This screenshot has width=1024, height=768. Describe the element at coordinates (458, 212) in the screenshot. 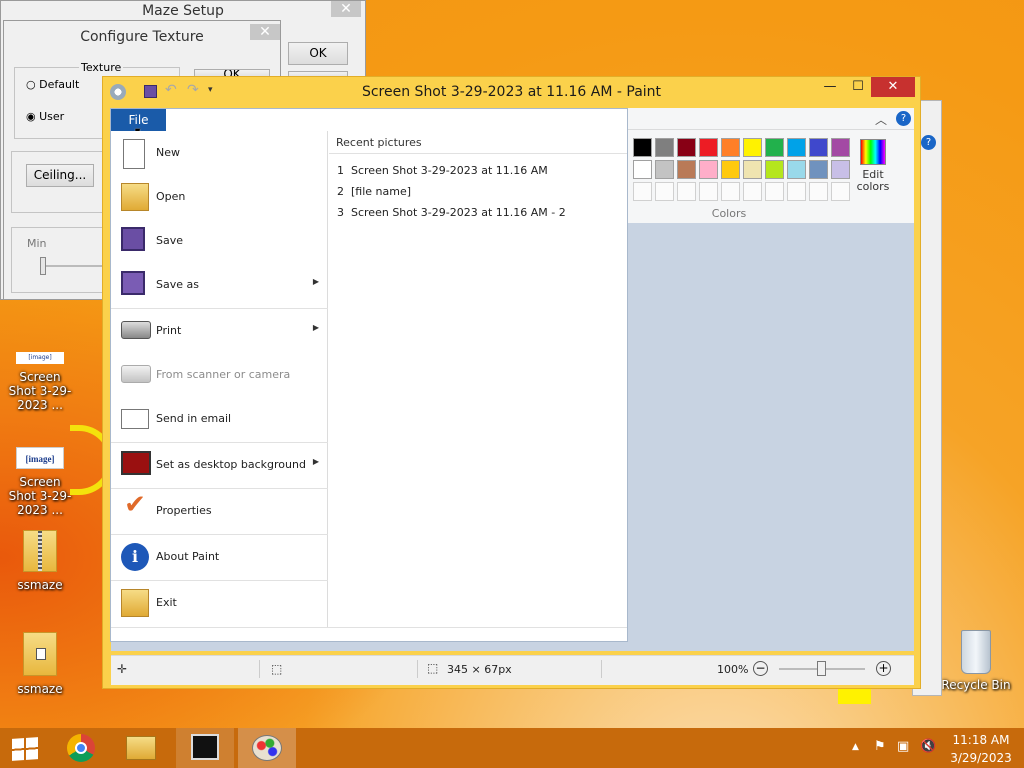

I see `recent-item-name: Screen Shot 3-29-2023 at 11.16 AM - 2` at that location.